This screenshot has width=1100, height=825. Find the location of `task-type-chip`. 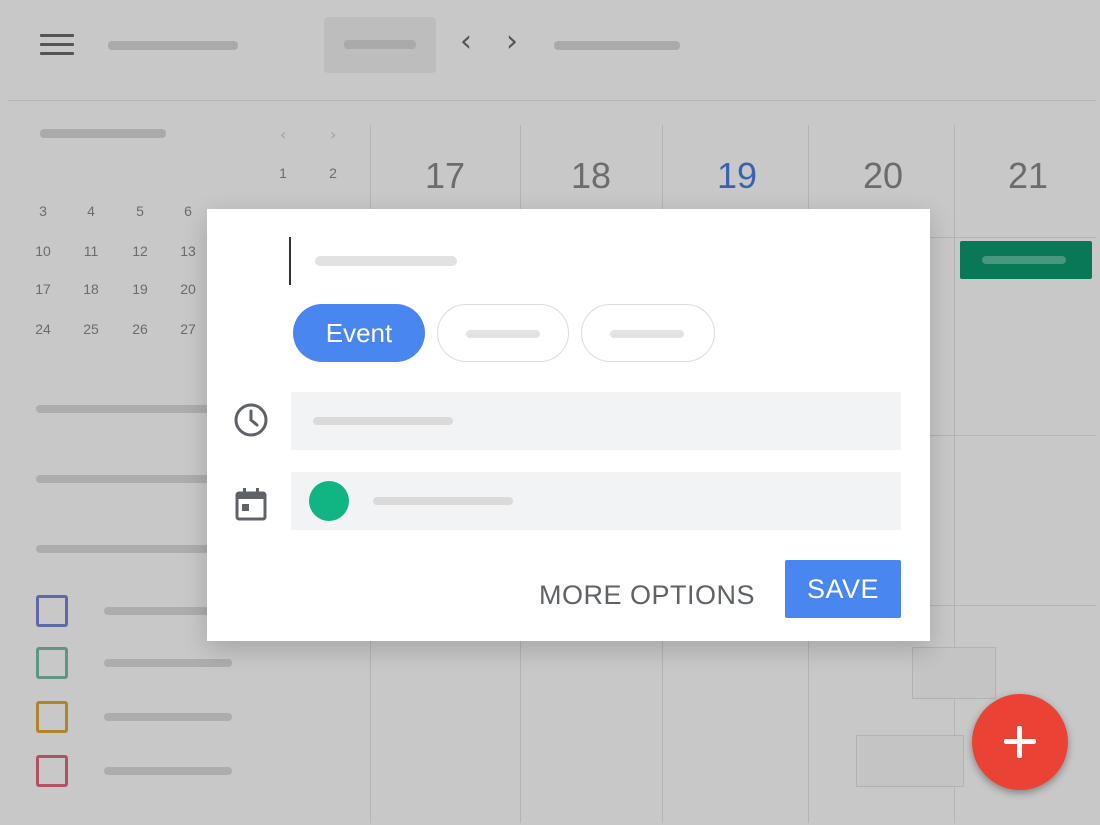

task-type-chip is located at coordinates (648, 333).